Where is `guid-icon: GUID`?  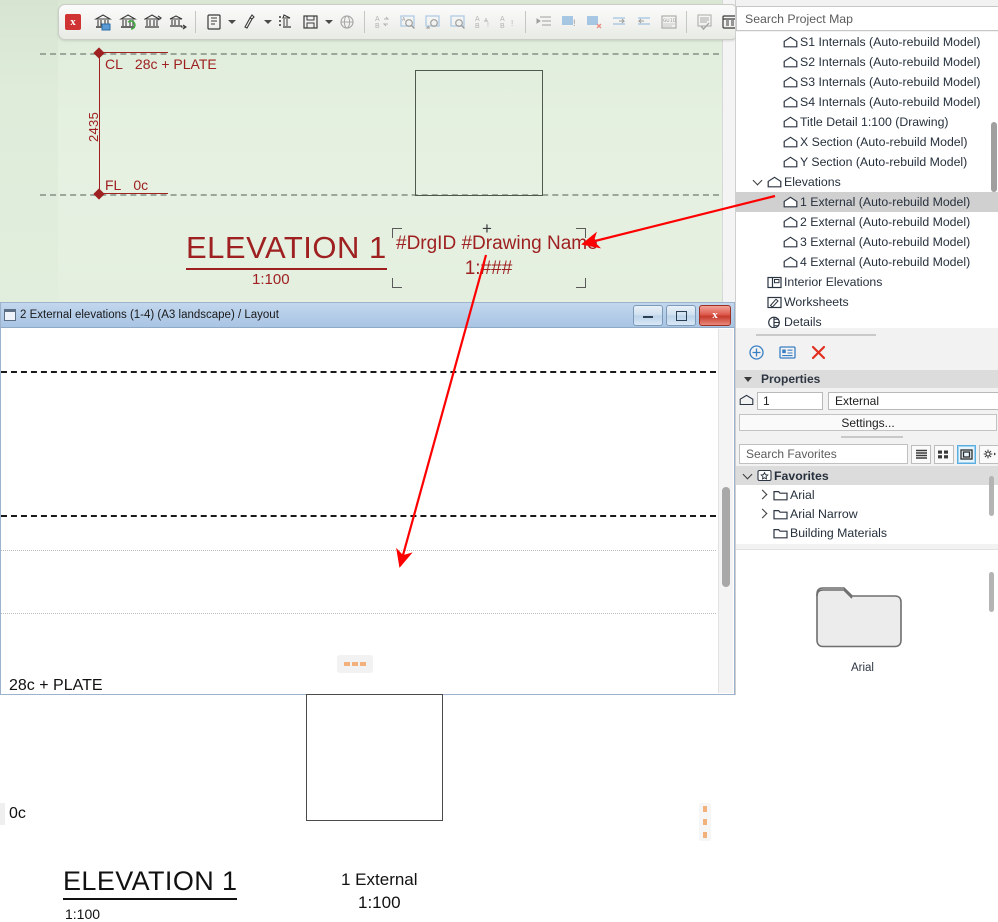
guid-icon: GUID is located at coordinates (668, 22).